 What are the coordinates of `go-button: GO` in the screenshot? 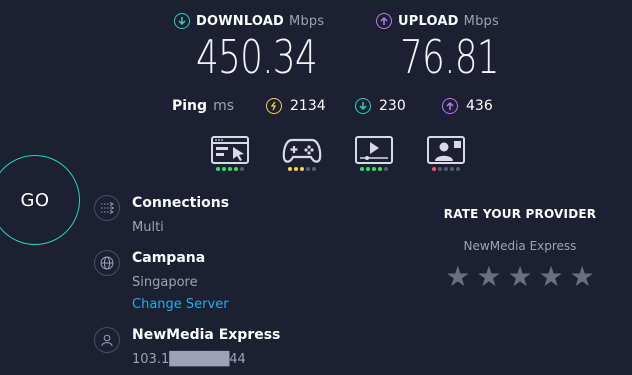 It's located at (40, 200).